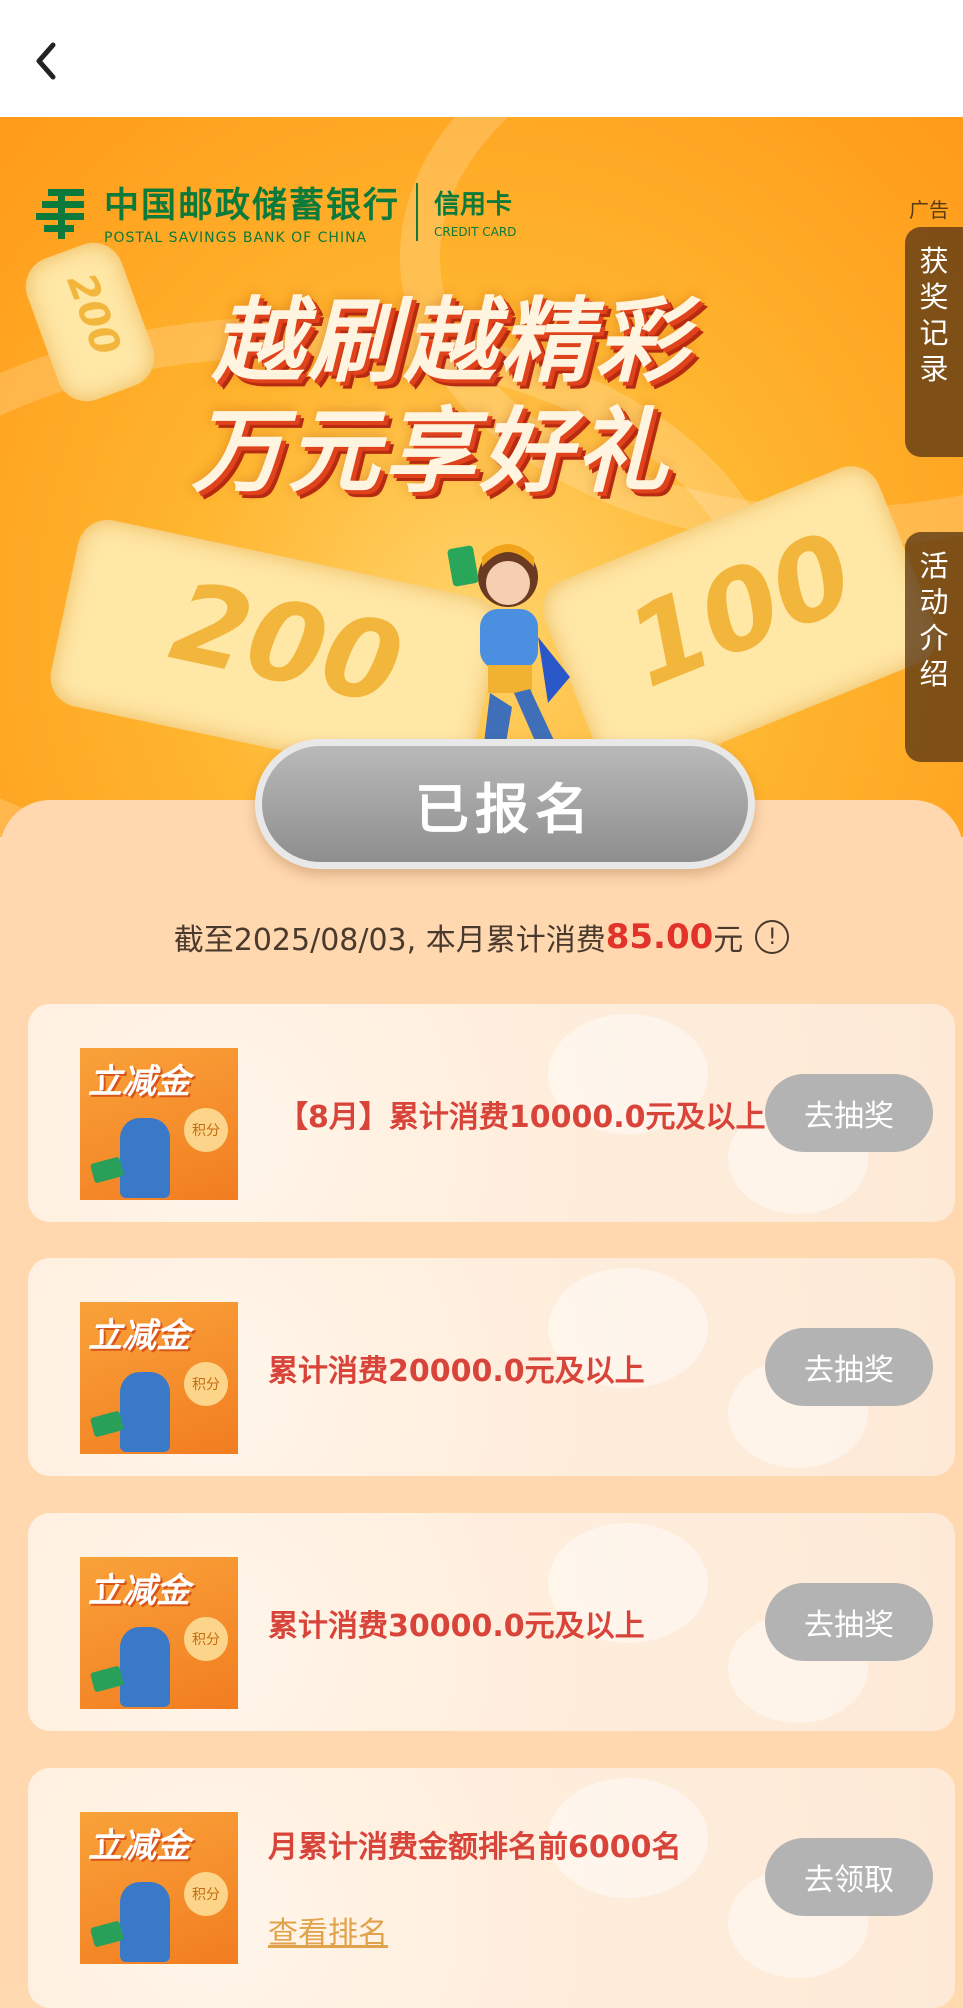 This screenshot has width=963, height=2008. What do you see at coordinates (934, 620) in the screenshot?
I see `activity-intro-tab-label: 活动介绍` at bounding box center [934, 620].